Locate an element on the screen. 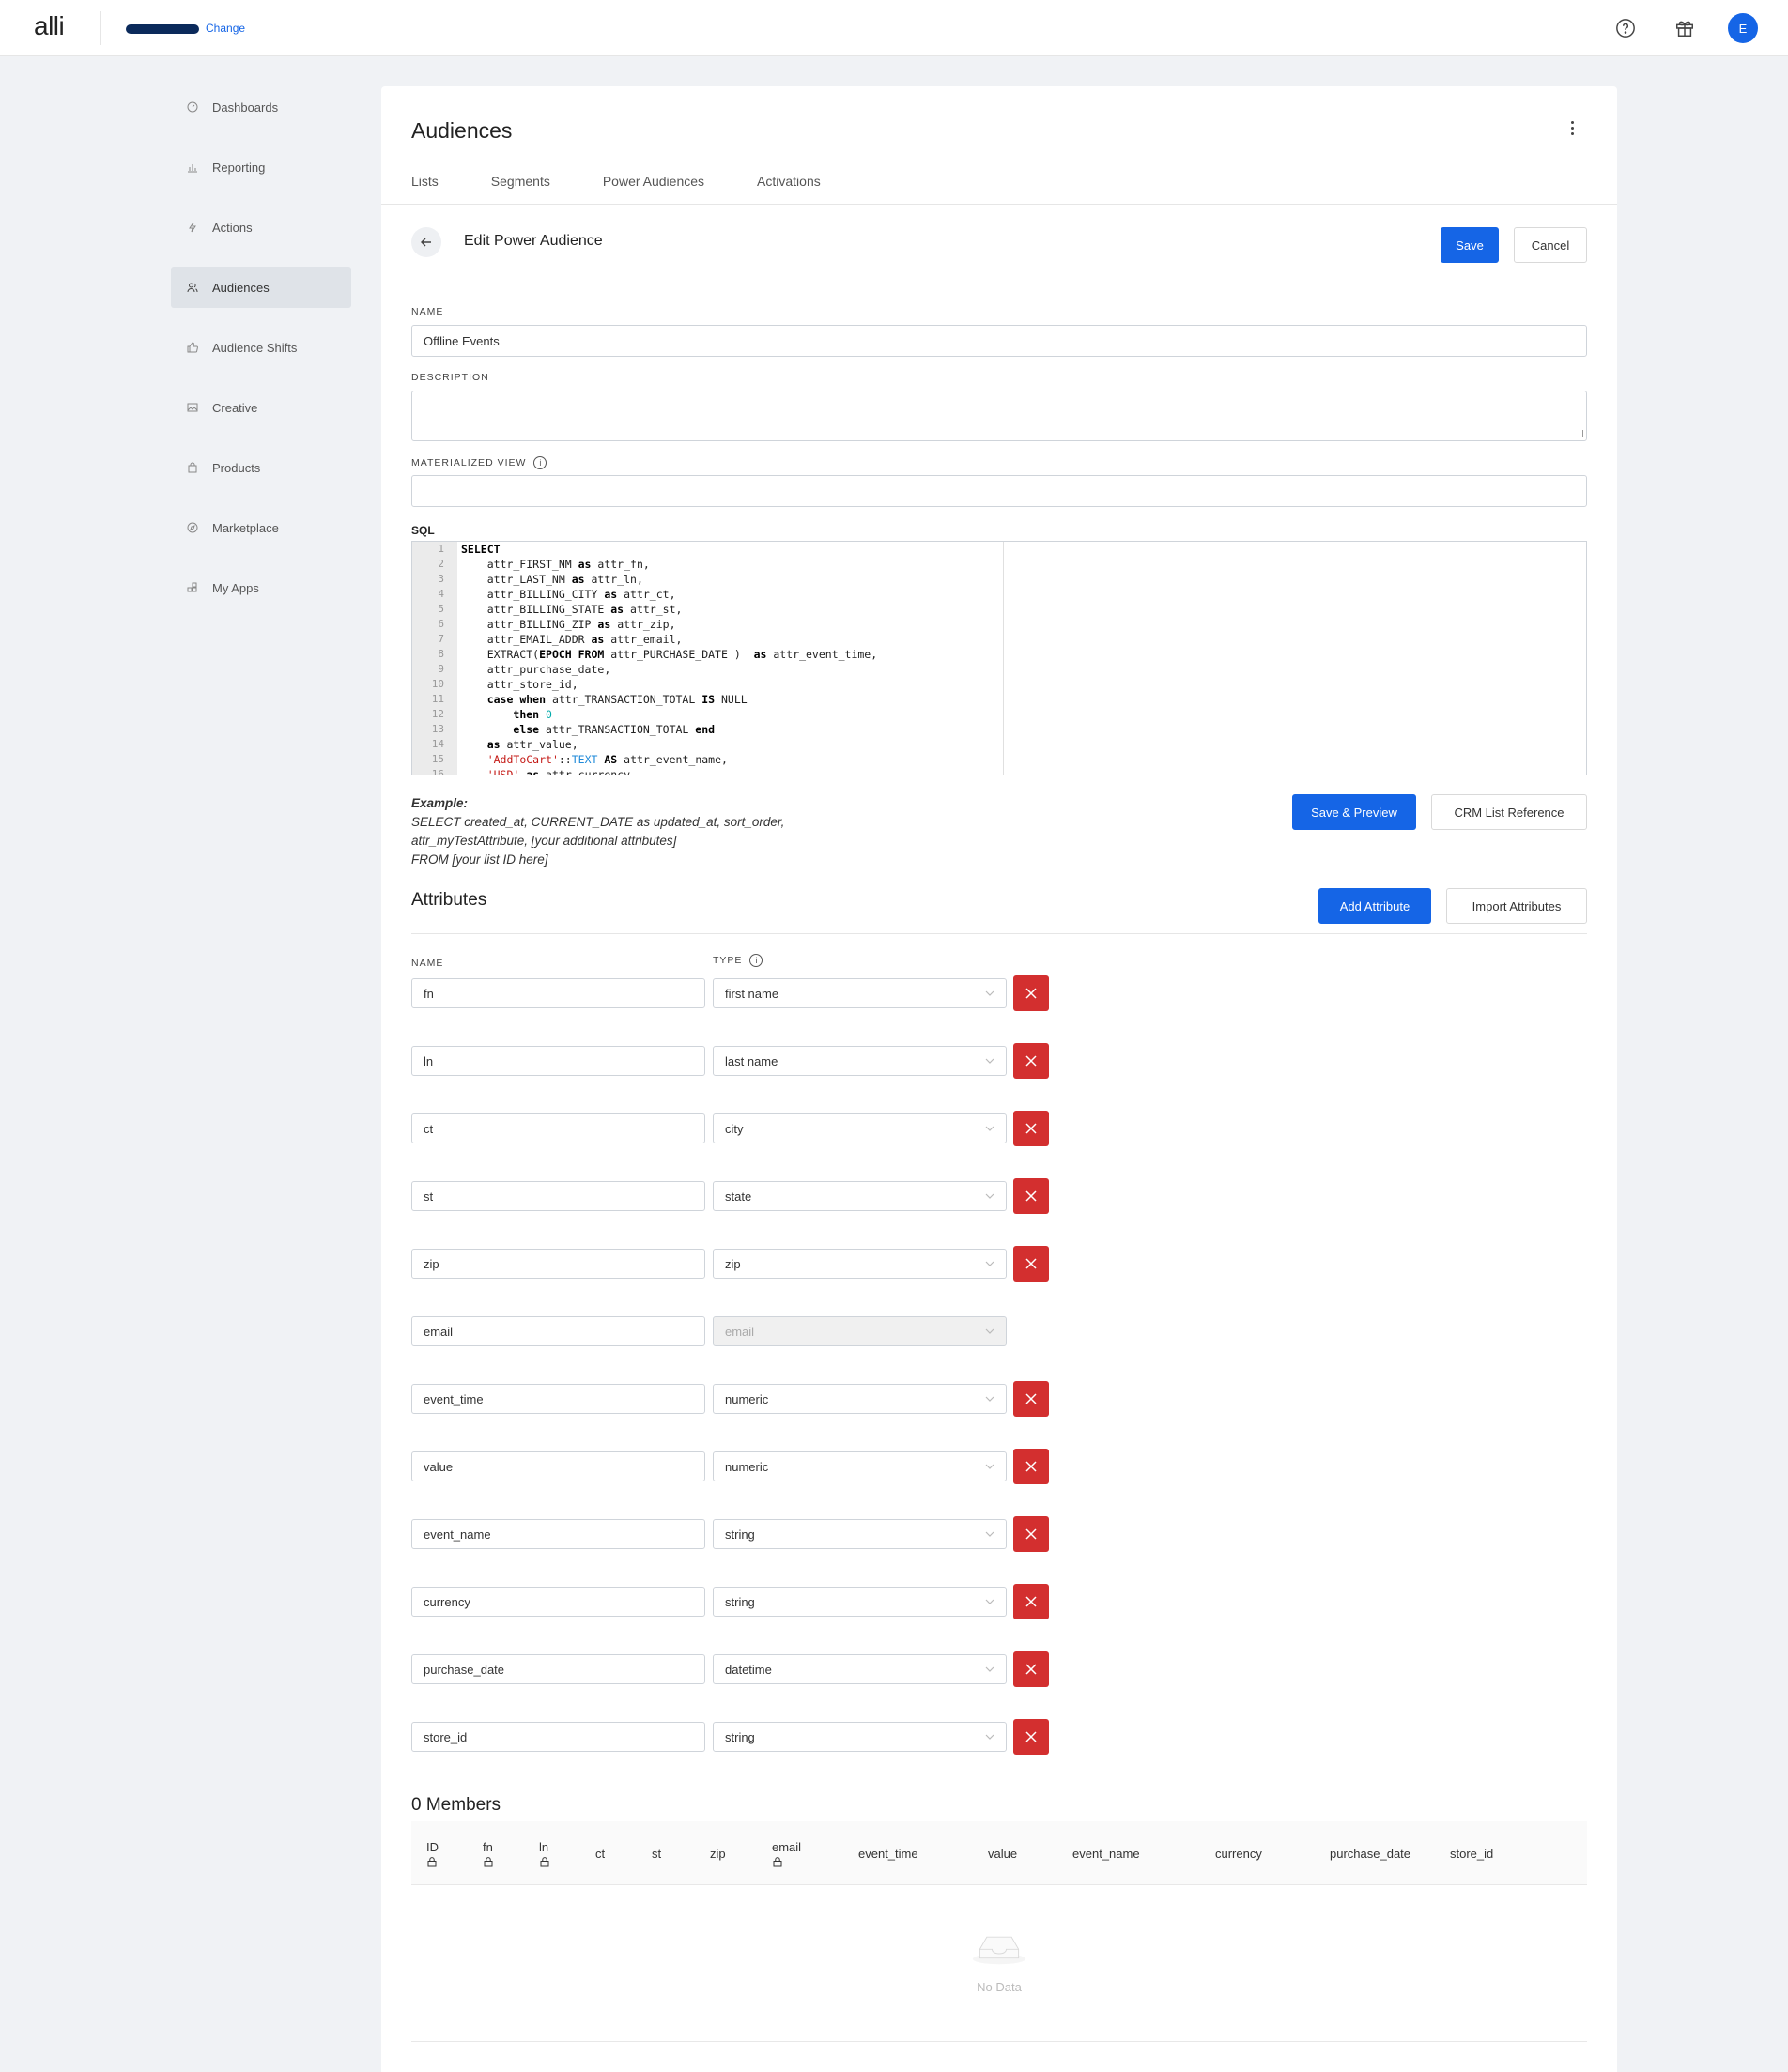 The height and width of the screenshot is (2072, 1788). column-header-label: value is located at coordinates (1003, 1853).